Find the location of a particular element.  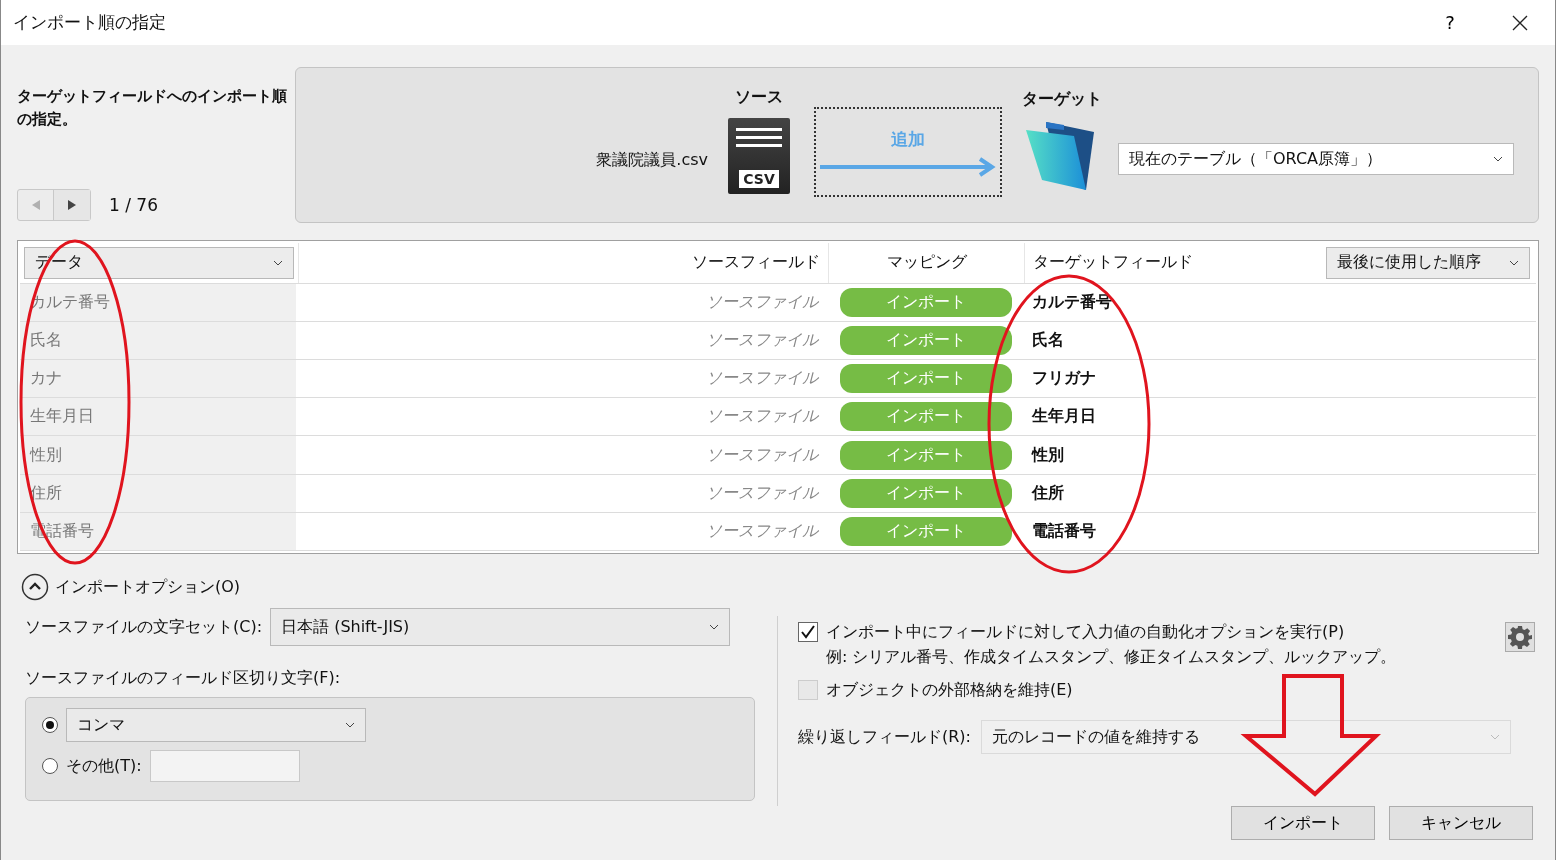

target-table-select: 現在のテーブル（「ORCA原簿」） is located at coordinates (1316, 159).